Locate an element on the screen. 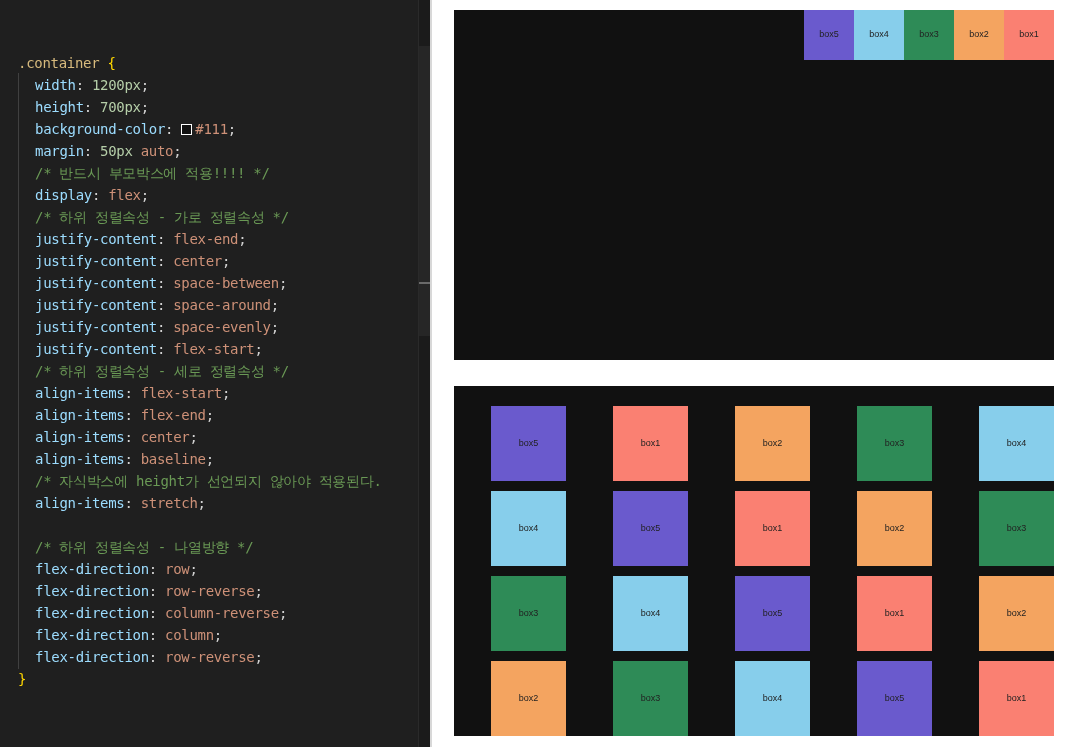 Image resolution: width=1065 pixels, height=747 pixels. code-line: .container { is located at coordinates (67, 63).